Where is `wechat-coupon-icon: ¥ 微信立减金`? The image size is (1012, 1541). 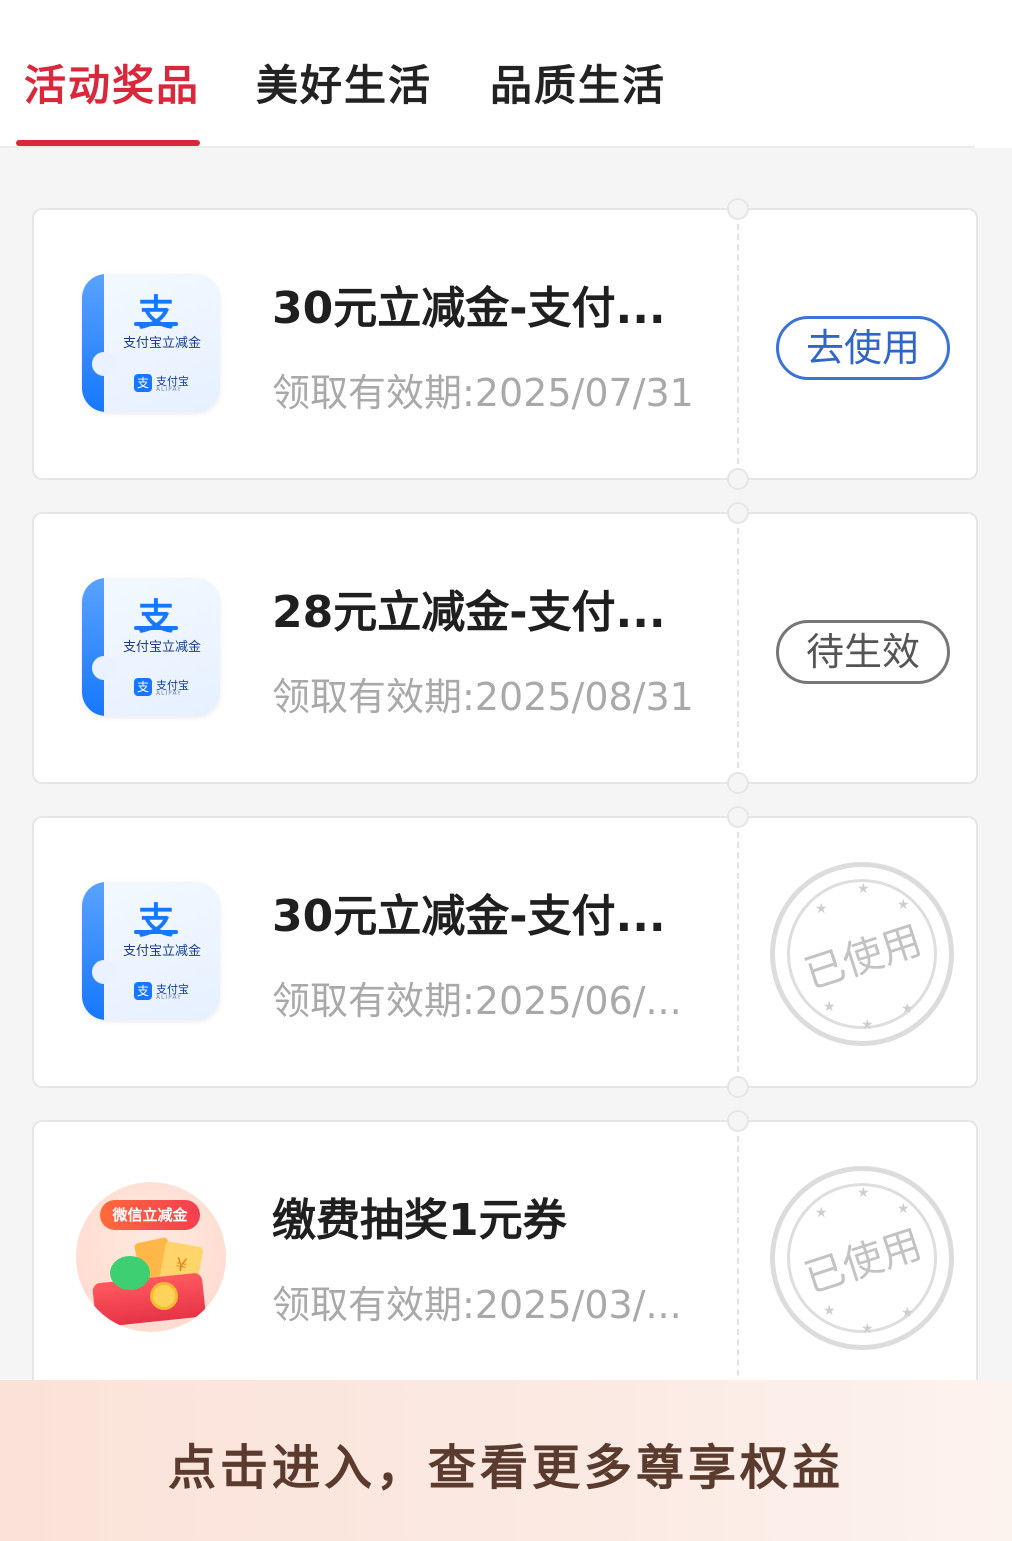
wechat-coupon-icon: ¥ 微信立减金 is located at coordinates (151, 1257).